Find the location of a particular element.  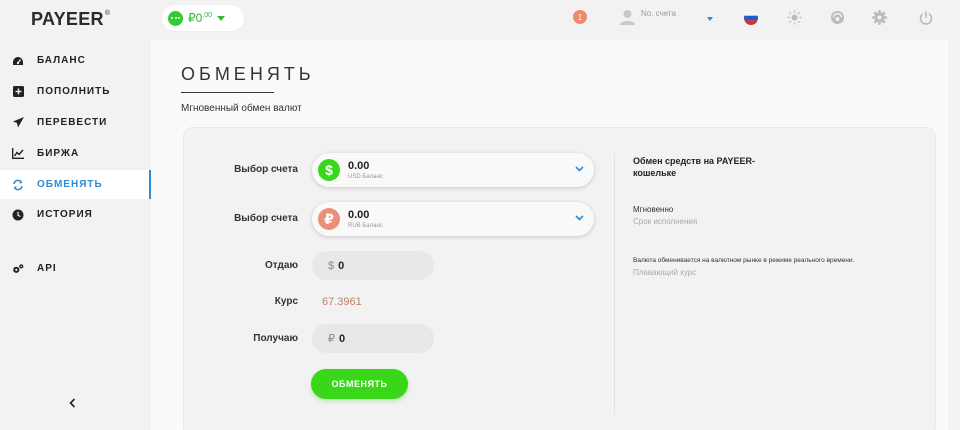

sidebar-item-label: ПОПОЛНИТЬ is located at coordinates (74, 91).